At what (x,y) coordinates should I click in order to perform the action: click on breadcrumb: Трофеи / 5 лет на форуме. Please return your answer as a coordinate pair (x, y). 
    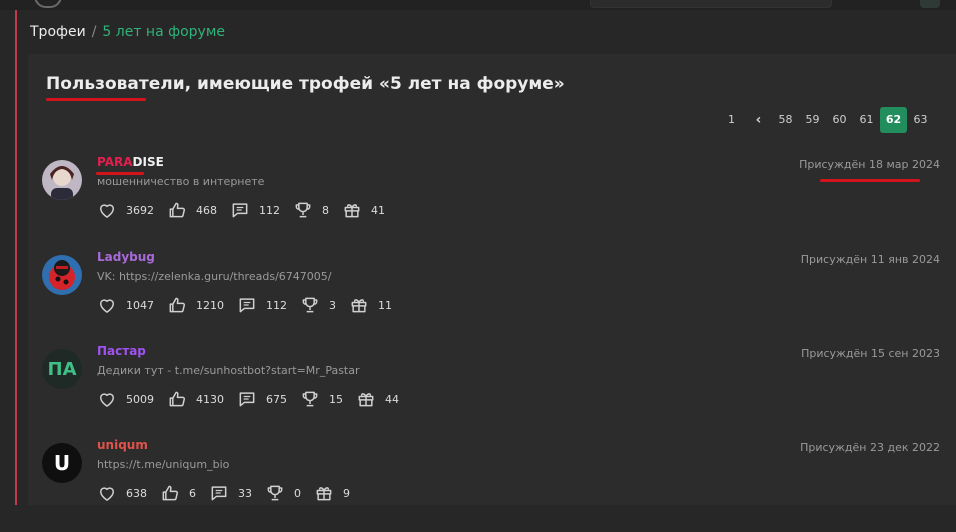
    Looking at the image, I should click on (127, 32).